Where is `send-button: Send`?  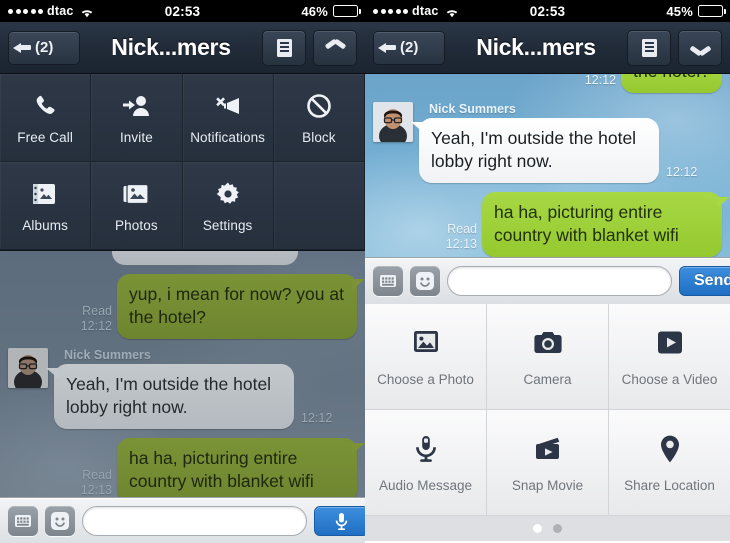
send-button: Send is located at coordinates (704, 281).